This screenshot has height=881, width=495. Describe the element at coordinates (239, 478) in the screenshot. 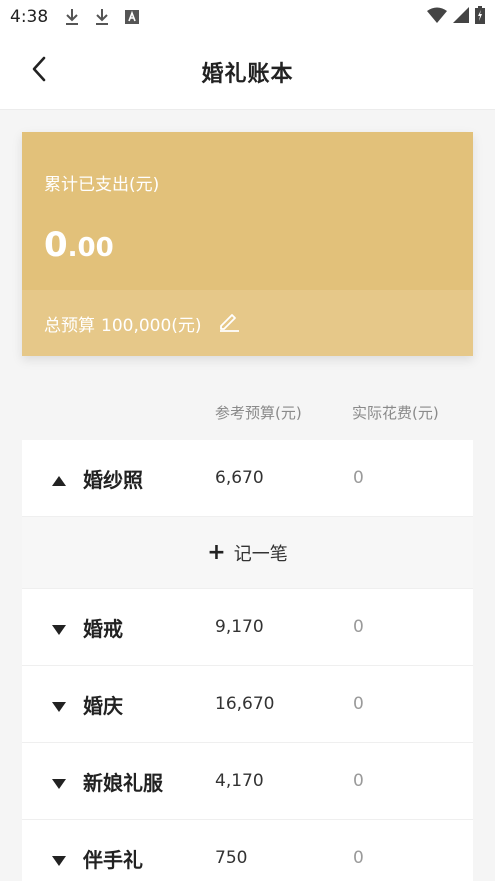

I see `category-budget: 6,670` at that location.